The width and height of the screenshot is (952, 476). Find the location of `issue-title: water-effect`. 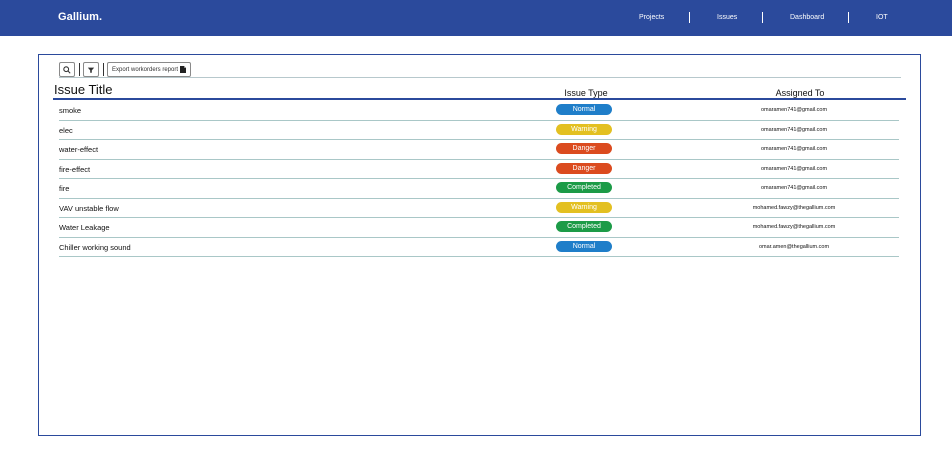

issue-title: water-effect is located at coordinates (79, 149).